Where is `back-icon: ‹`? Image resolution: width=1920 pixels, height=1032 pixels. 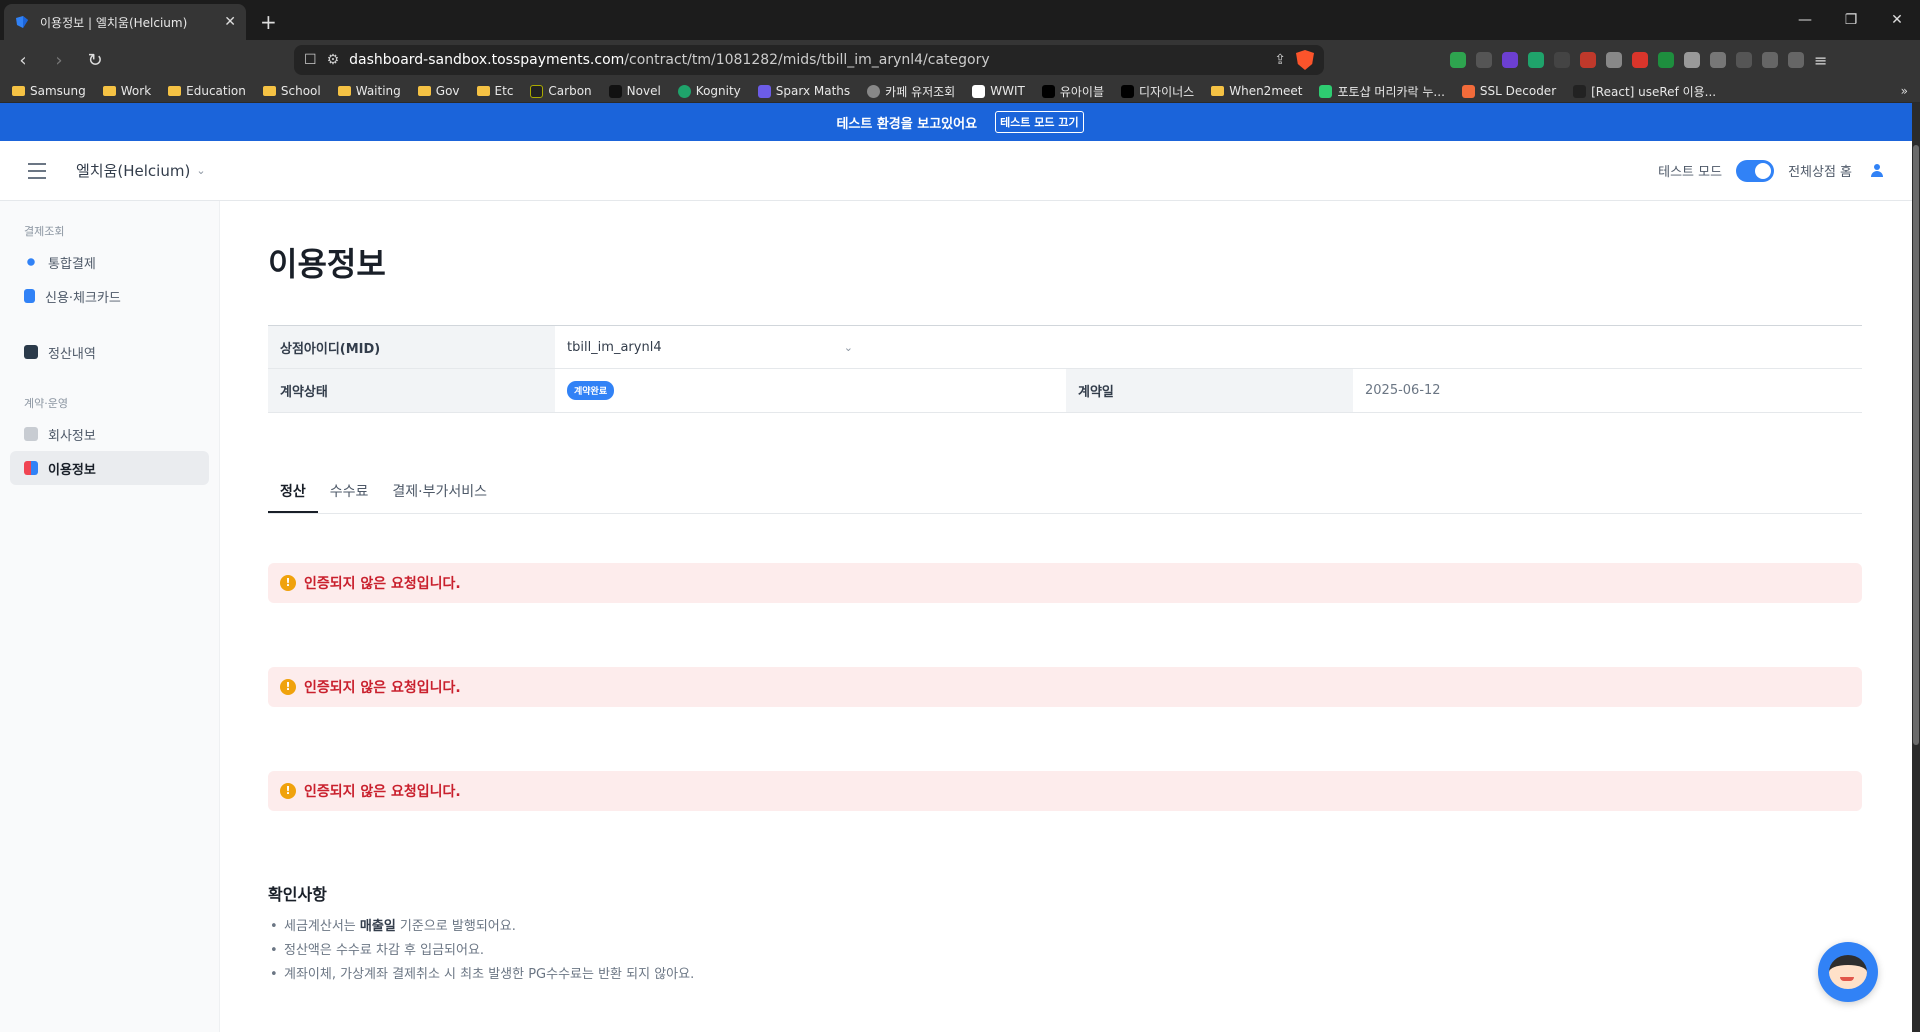
back-icon: ‹ is located at coordinates (23, 60).